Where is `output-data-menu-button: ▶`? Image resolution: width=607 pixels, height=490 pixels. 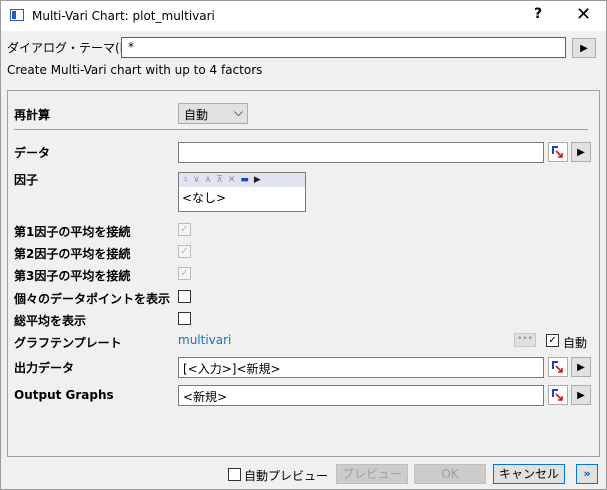 output-data-menu-button: ▶ is located at coordinates (581, 367).